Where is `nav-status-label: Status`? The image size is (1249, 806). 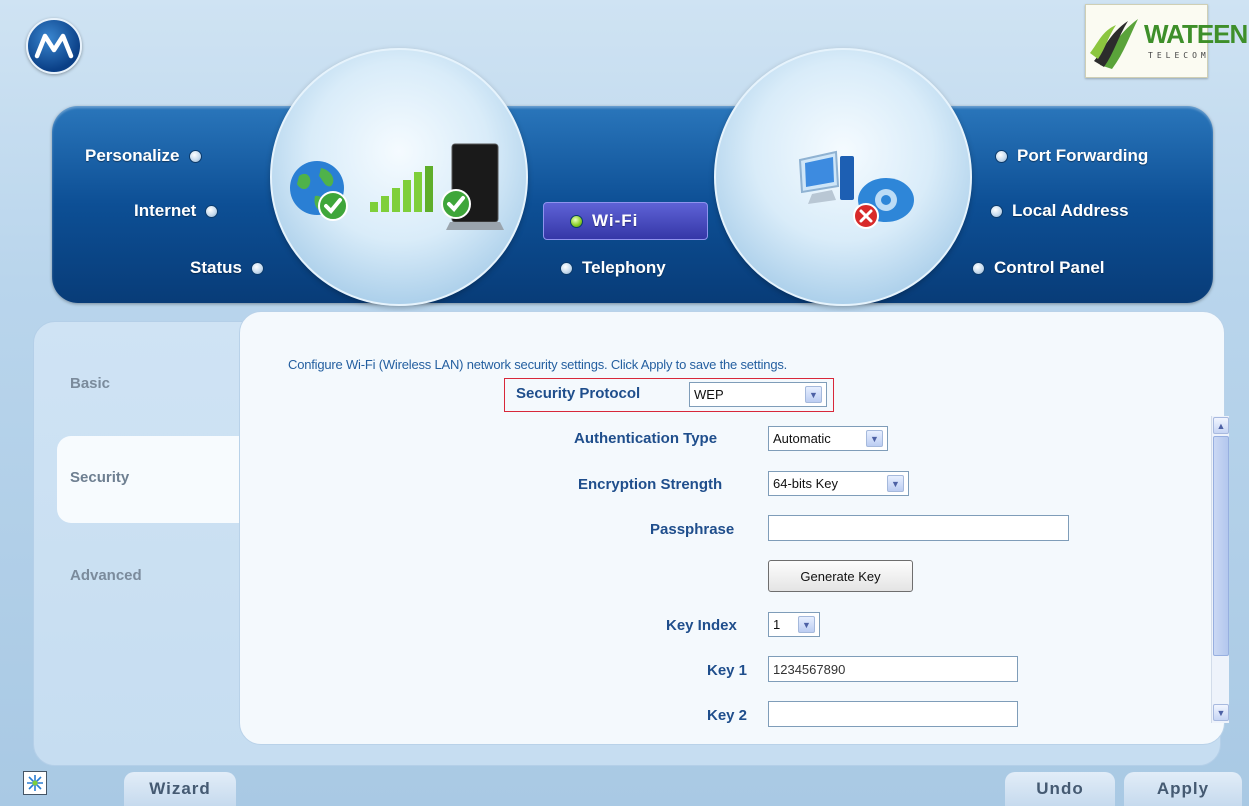 nav-status-label: Status is located at coordinates (216, 267).